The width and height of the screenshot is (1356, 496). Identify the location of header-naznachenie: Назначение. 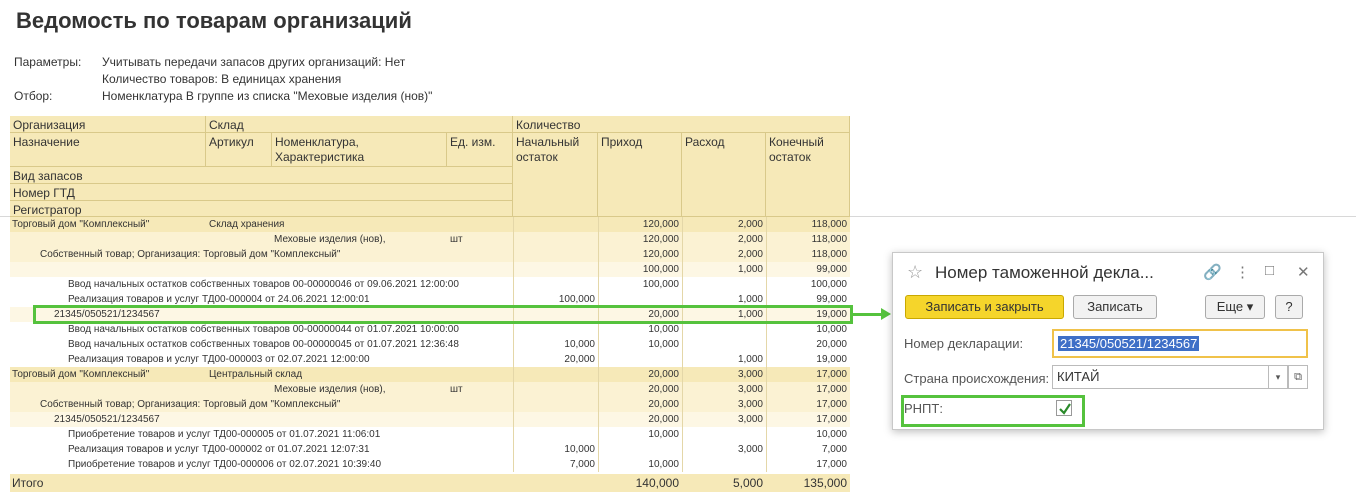
(108, 150).